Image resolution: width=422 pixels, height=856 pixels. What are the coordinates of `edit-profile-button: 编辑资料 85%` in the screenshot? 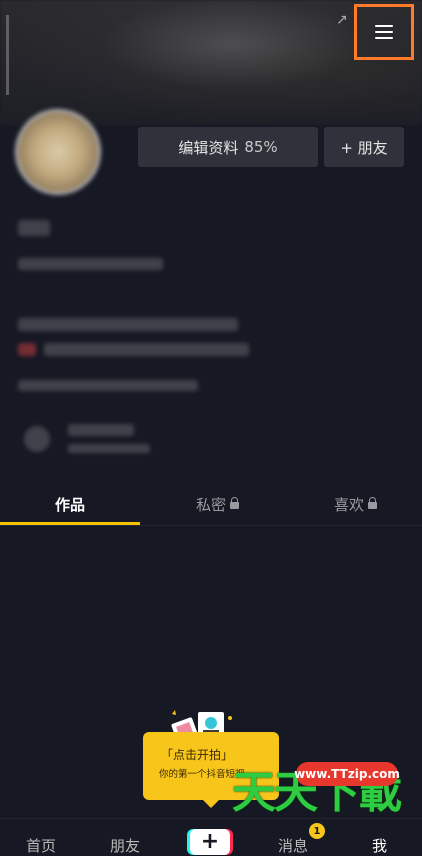 It's located at (228, 147).